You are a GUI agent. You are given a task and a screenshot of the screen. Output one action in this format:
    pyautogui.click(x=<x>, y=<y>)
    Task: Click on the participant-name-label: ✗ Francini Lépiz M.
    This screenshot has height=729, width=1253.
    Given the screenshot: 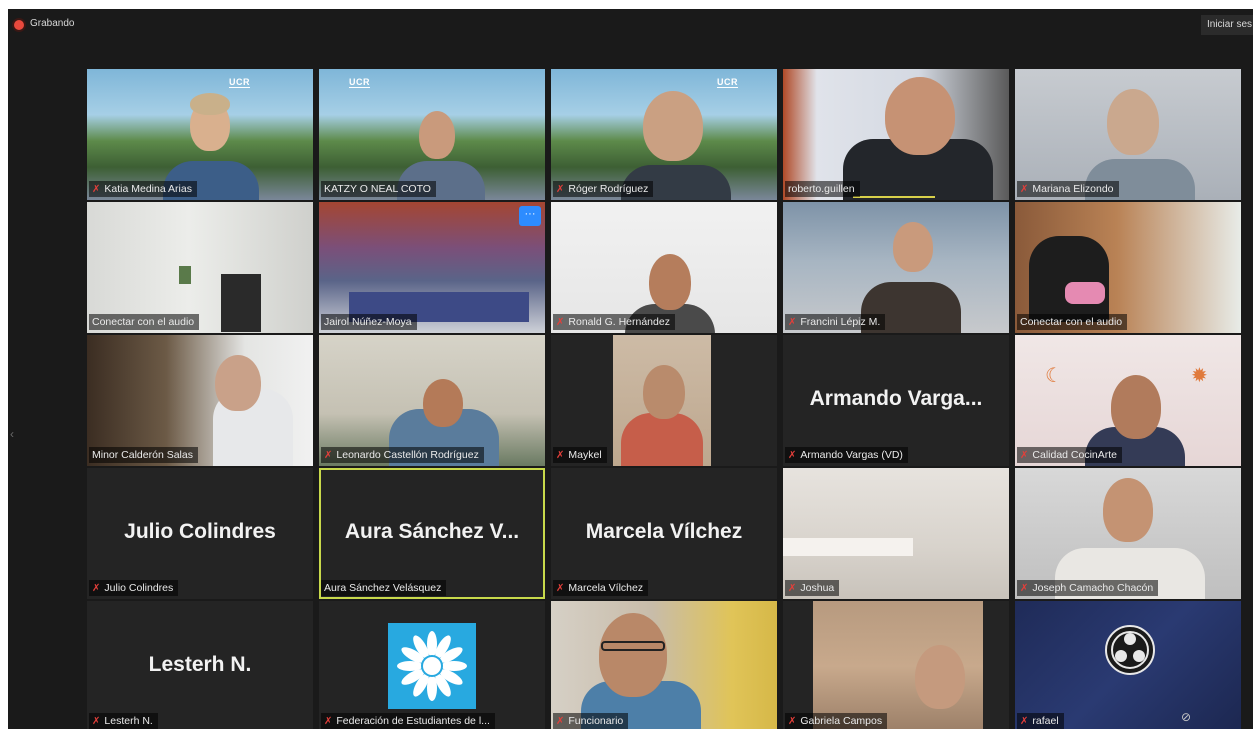 What is the action you would take?
    pyautogui.click(x=835, y=322)
    